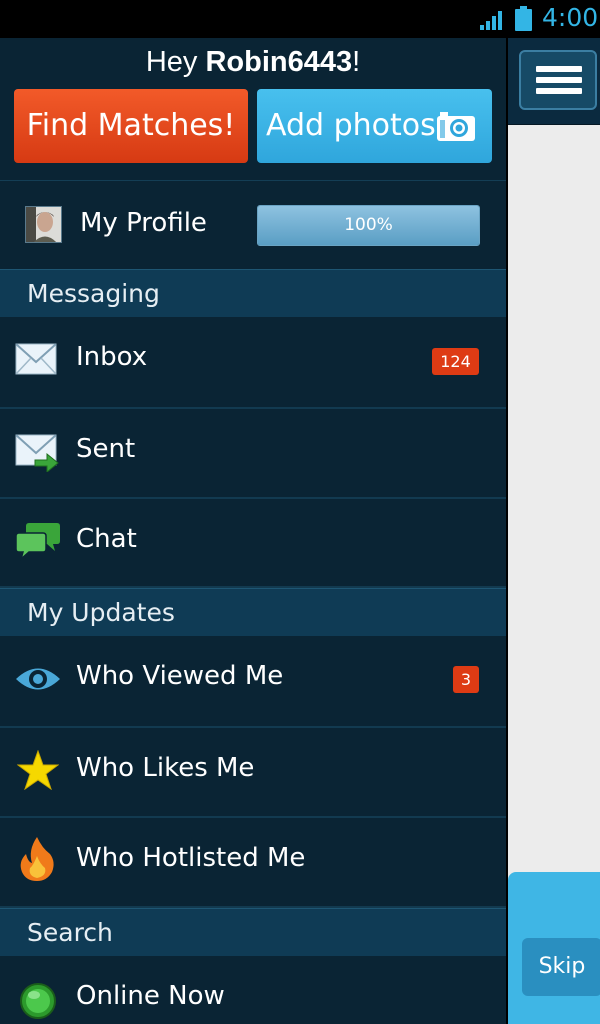  I want to click on tour-panel: Skip, so click(554, 948).